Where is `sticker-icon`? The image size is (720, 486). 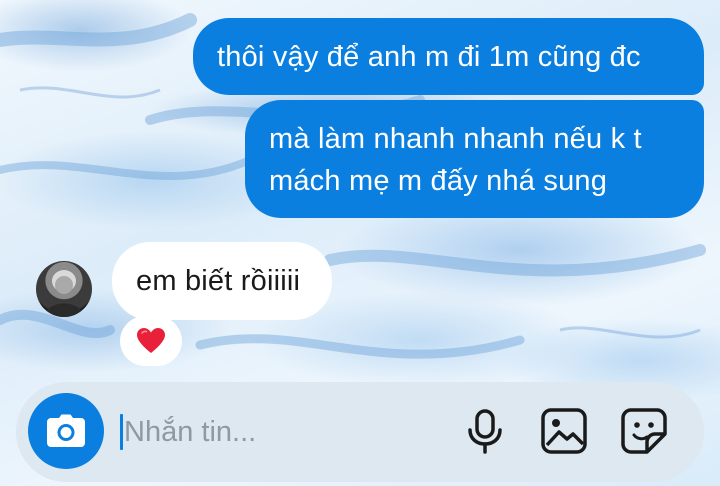 sticker-icon is located at coordinates (644, 431).